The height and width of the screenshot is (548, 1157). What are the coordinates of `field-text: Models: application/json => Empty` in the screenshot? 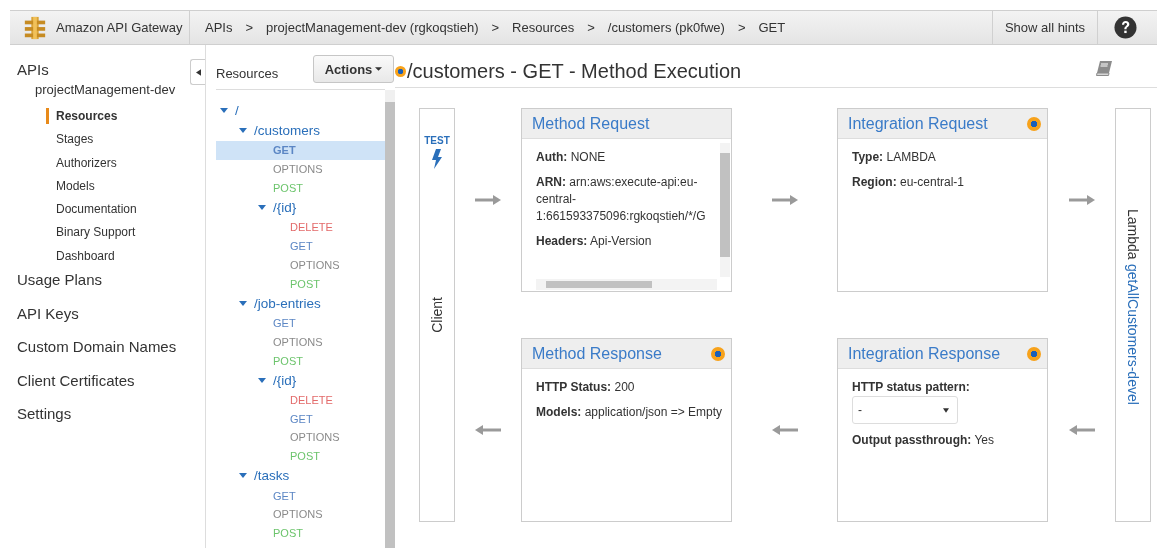 It's located at (629, 412).